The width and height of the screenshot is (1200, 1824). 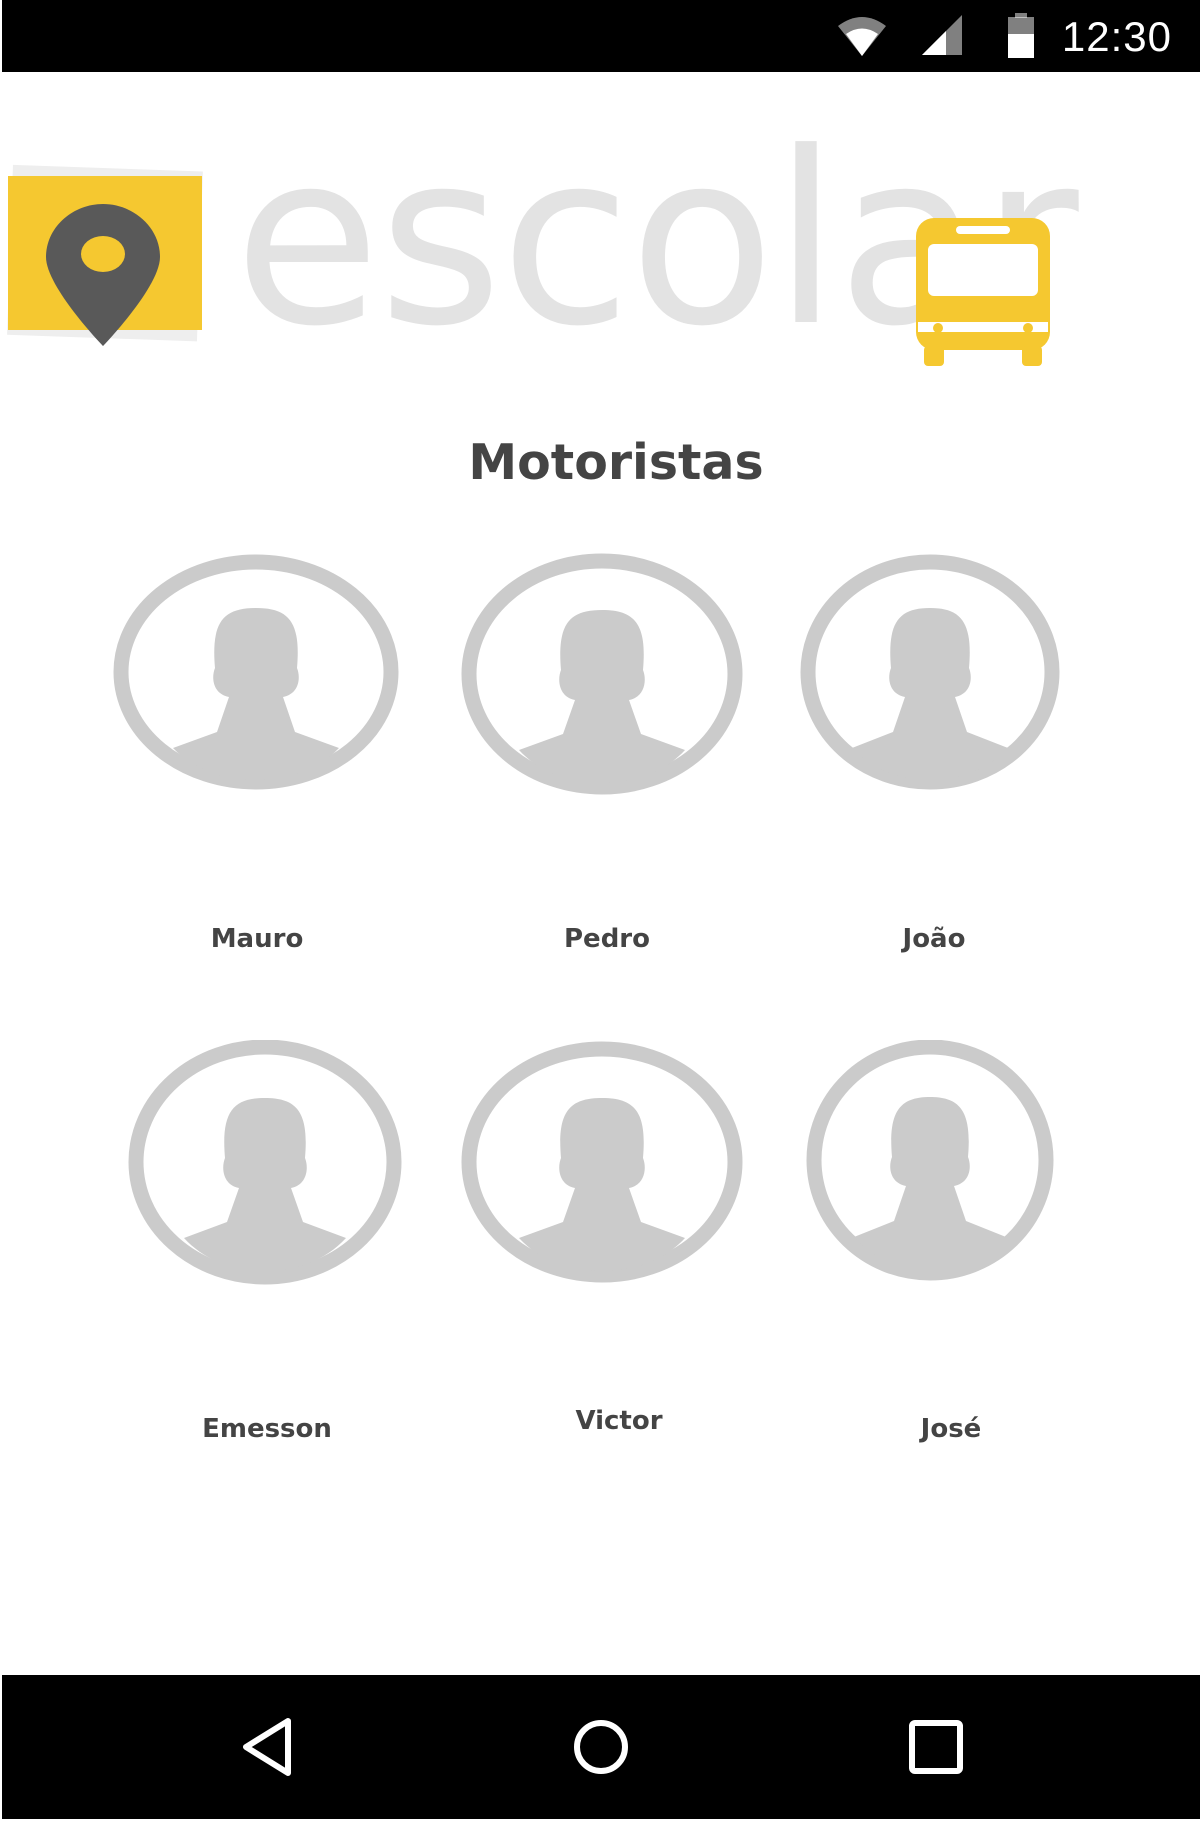 What do you see at coordinates (616, 462) in the screenshot?
I see `page-title: Motoristas` at bounding box center [616, 462].